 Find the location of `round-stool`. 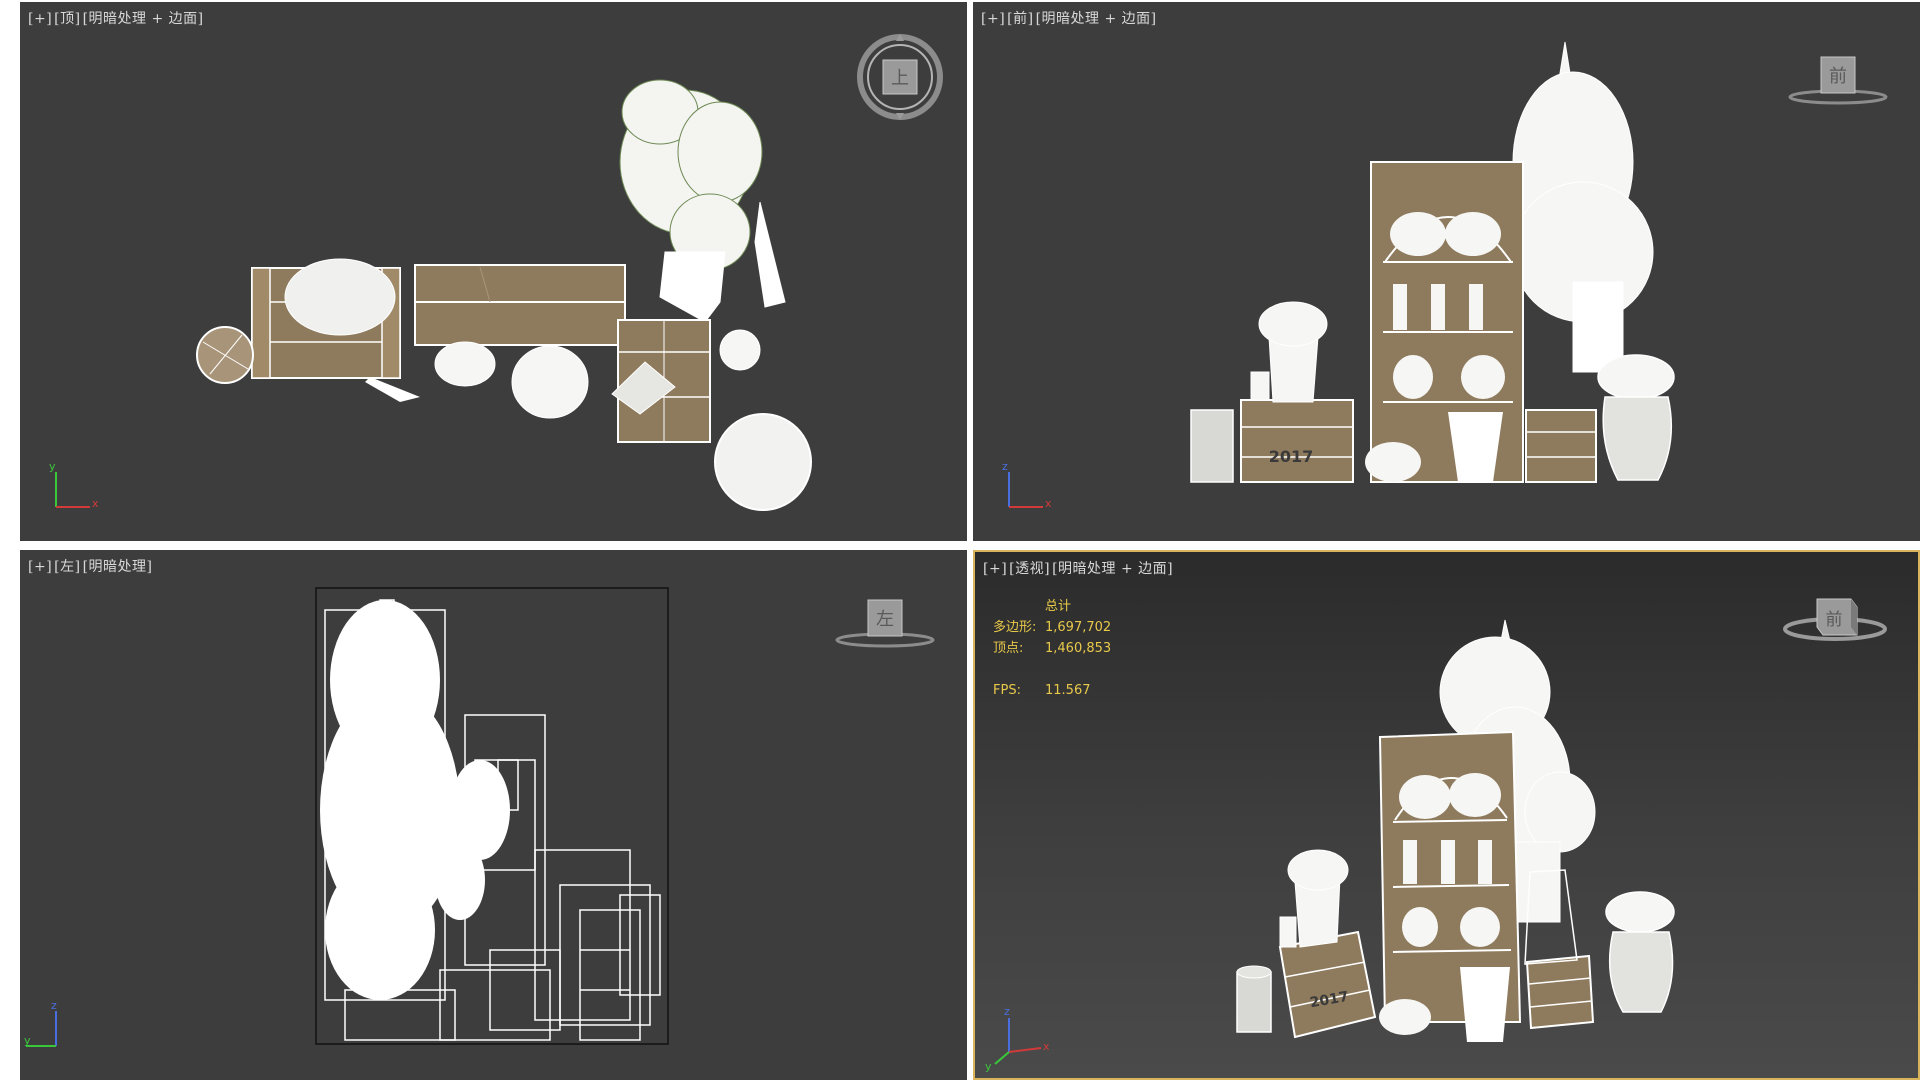

round-stool is located at coordinates (225, 355).